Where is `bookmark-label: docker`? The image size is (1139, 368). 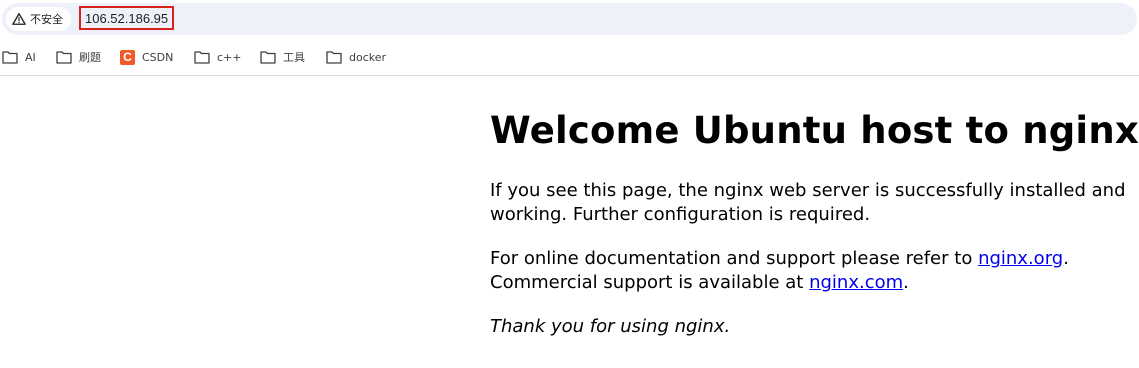
bookmark-label: docker is located at coordinates (368, 57).